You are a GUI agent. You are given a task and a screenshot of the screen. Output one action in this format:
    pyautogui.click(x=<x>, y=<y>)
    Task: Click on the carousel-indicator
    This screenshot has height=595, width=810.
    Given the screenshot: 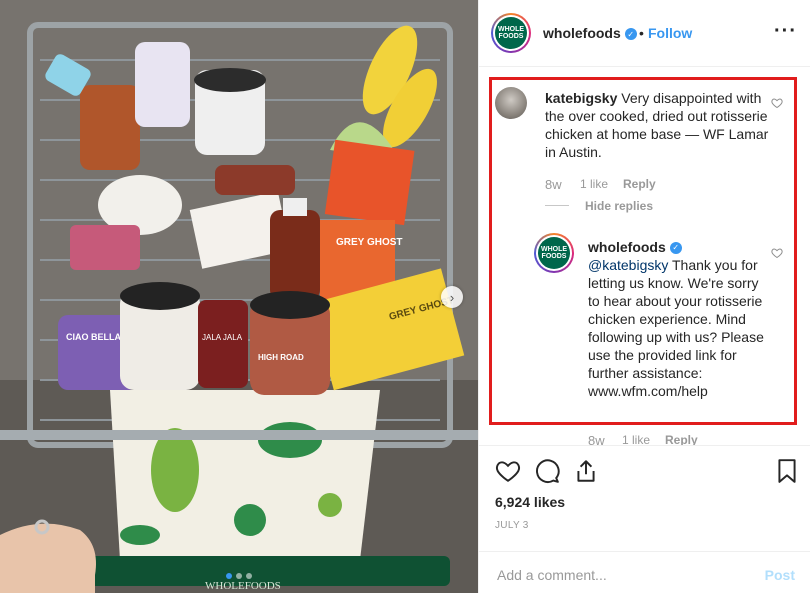 What is the action you would take?
    pyautogui.click(x=239, y=576)
    